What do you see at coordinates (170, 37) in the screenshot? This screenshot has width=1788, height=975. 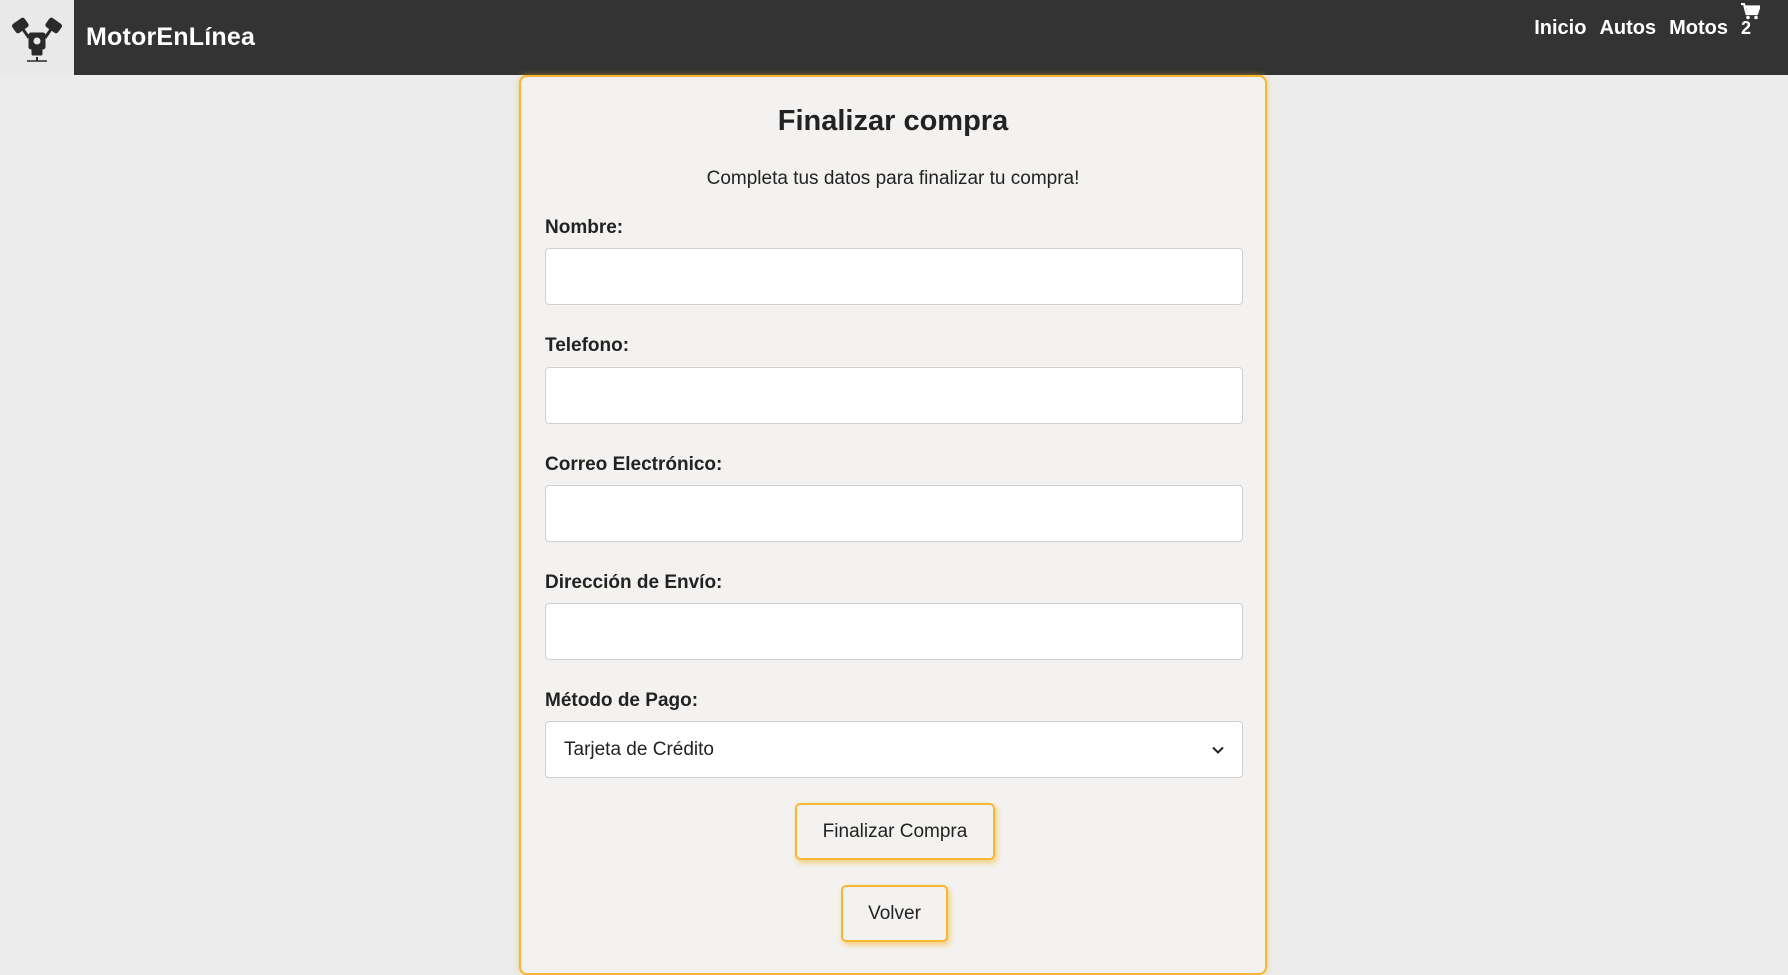 I see `brand-name: MotorEnLínea` at bounding box center [170, 37].